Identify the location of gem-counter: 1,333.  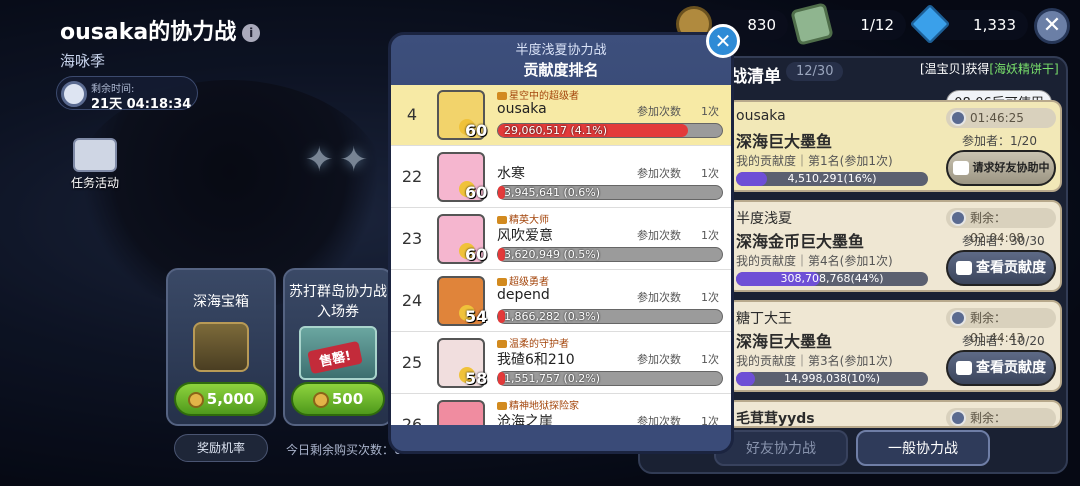
(968, 24).